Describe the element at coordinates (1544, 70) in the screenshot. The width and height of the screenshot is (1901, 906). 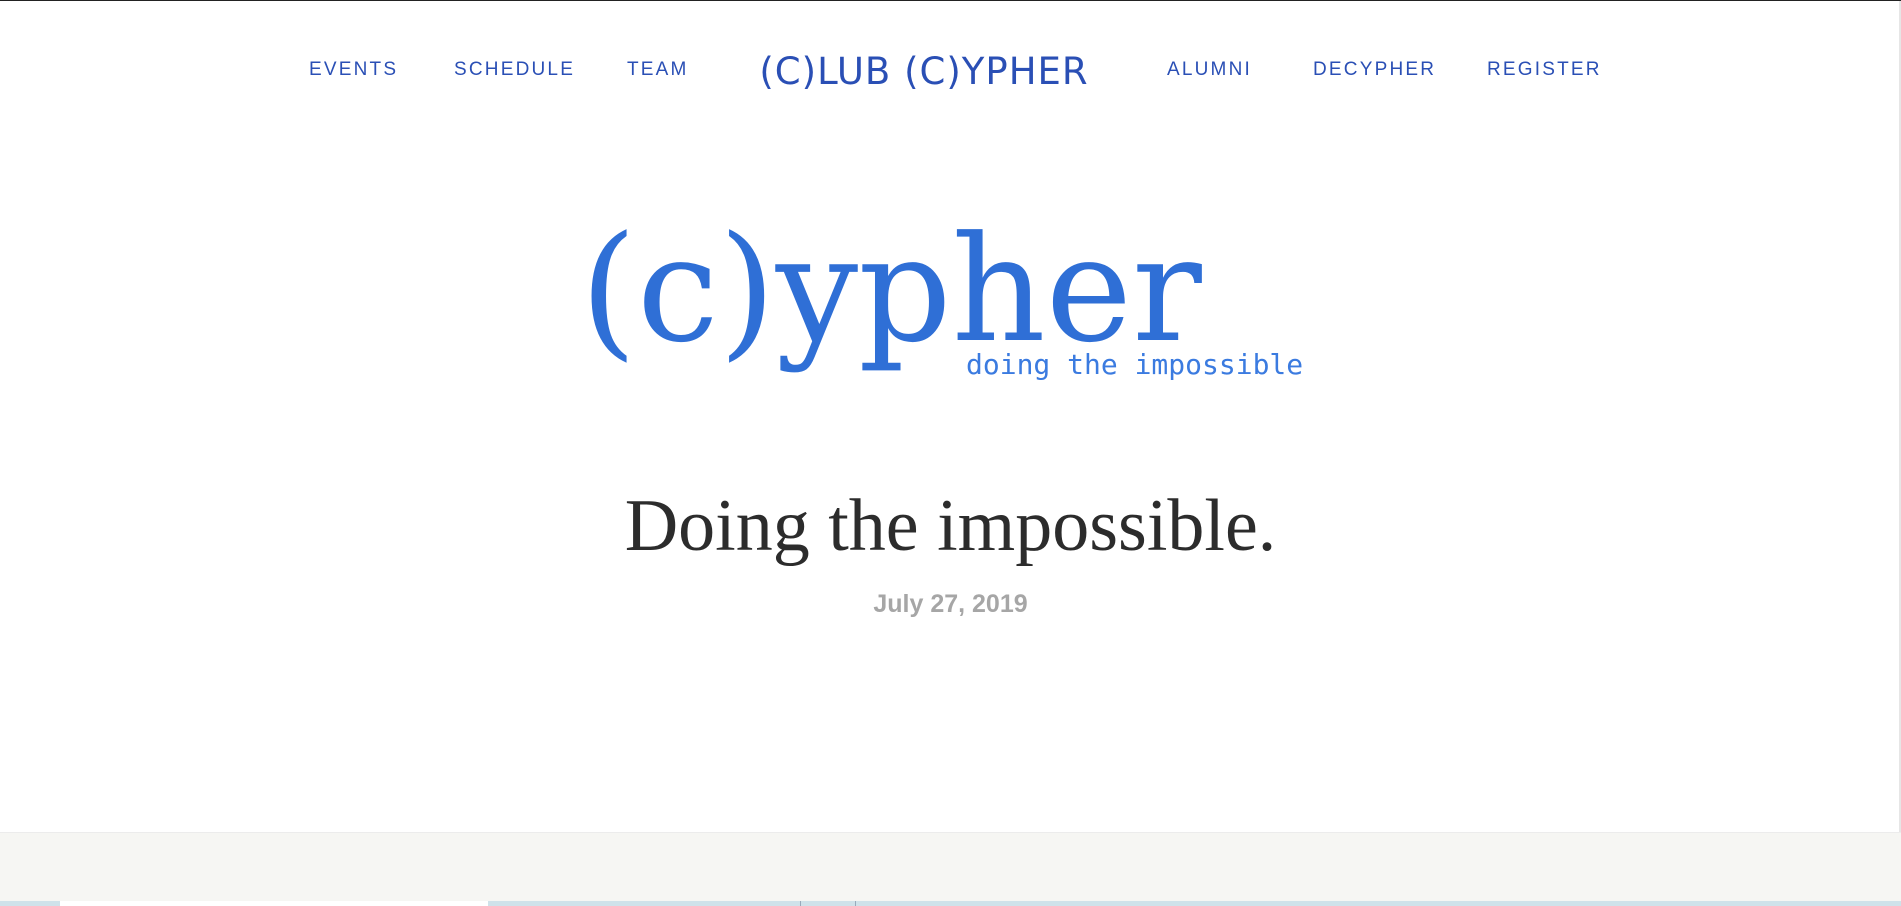
I see `nav-link-register: REGISTER` at that location.